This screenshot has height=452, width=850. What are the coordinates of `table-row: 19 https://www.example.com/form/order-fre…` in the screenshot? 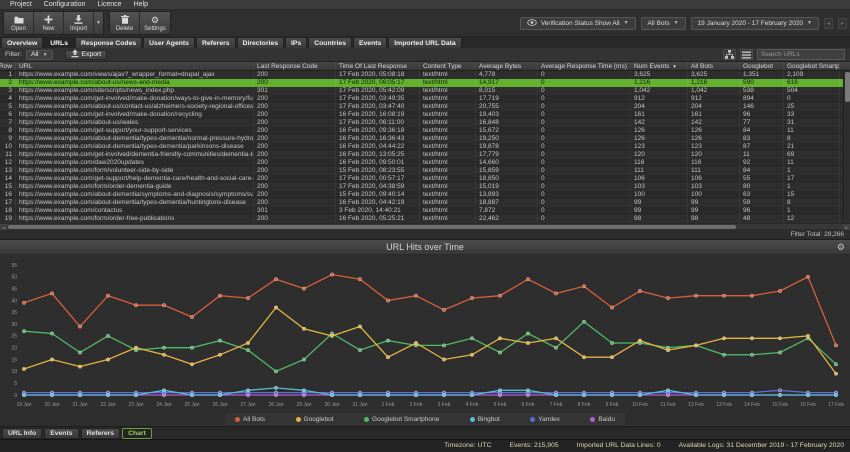 It's located at (425, 219).